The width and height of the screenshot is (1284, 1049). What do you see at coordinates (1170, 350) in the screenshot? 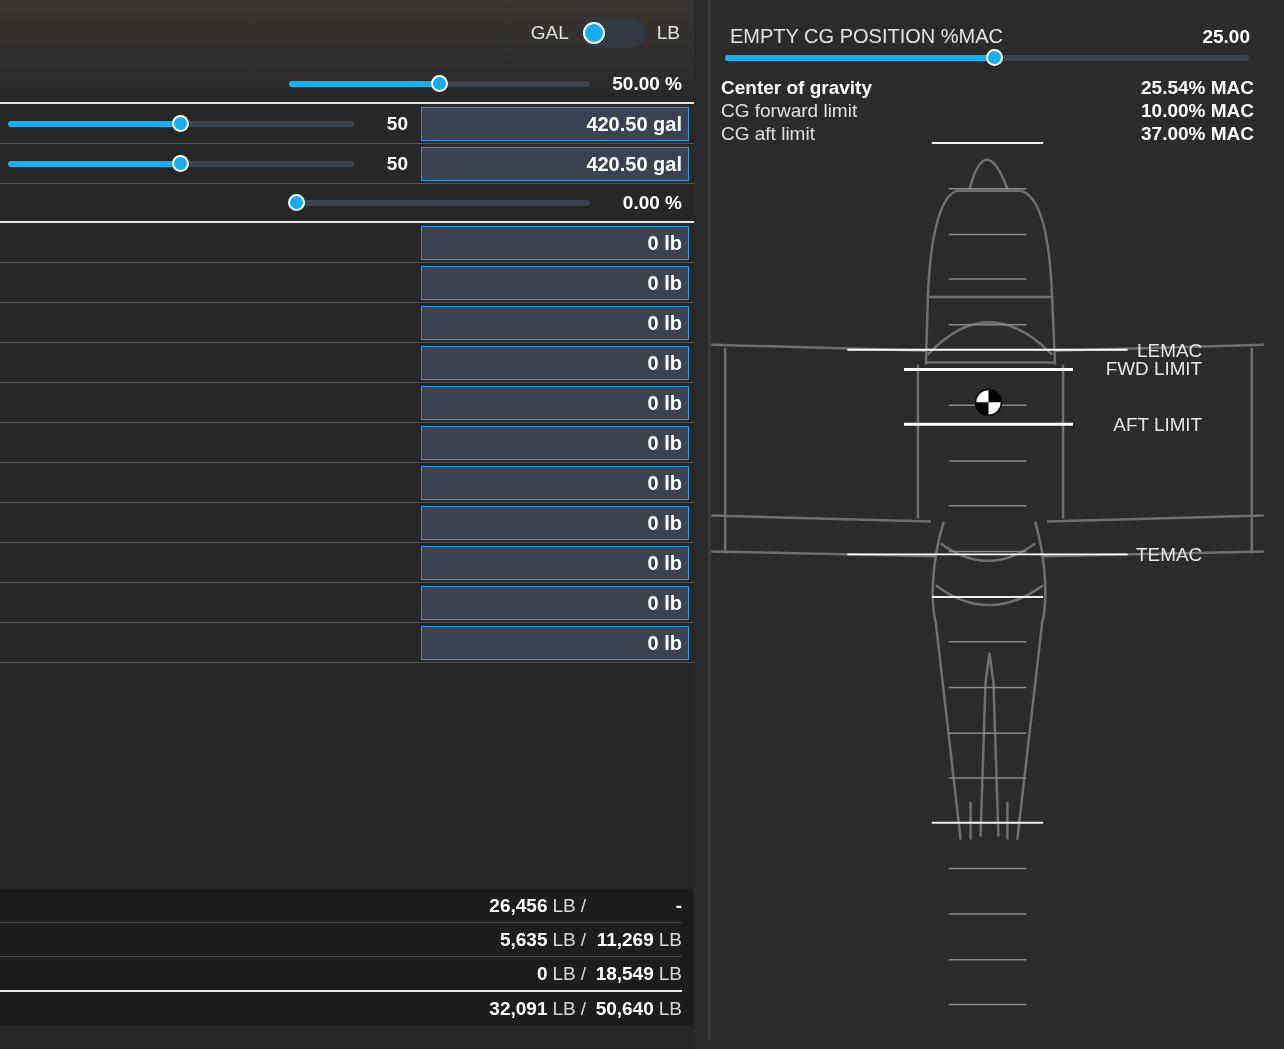
I see `reference-label: LEMAC` at bounding box center [1170, 350].